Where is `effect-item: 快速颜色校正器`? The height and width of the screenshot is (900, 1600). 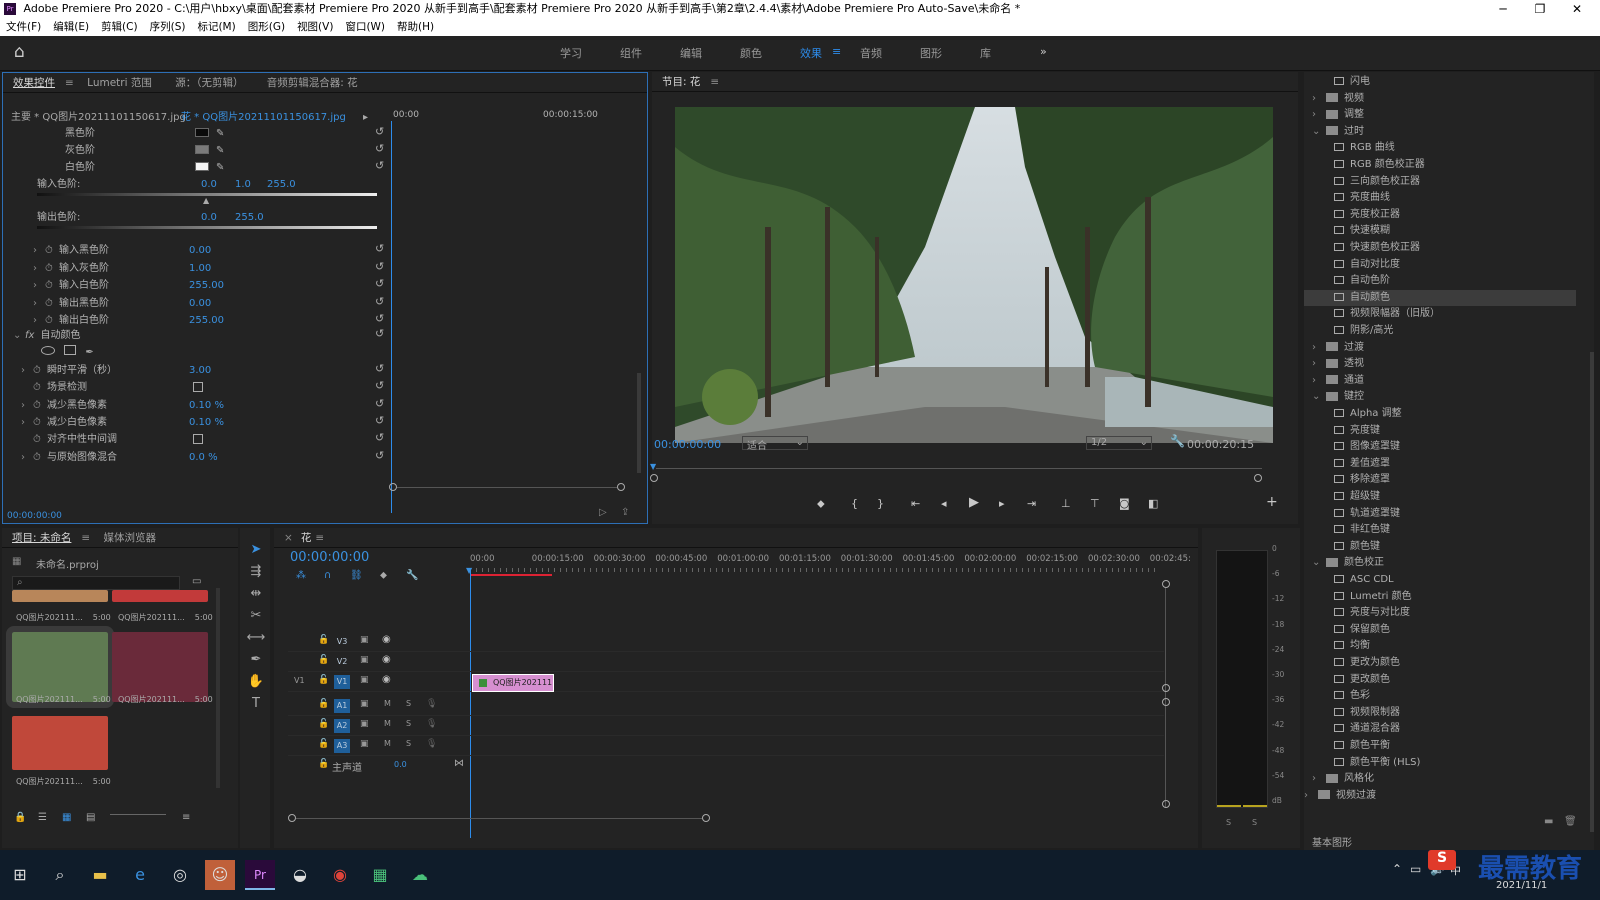
effect-item: 快速颜色校正器 is located at coordinates (1377, 248).